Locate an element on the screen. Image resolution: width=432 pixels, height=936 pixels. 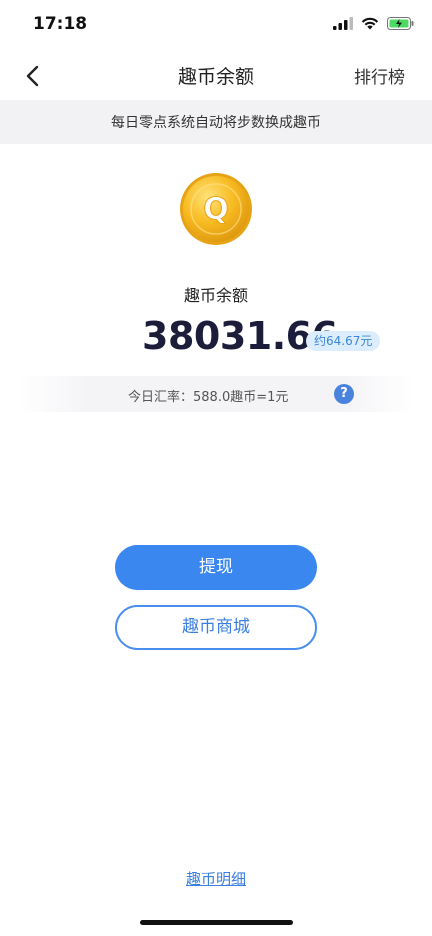
coin-icon: Q is located at coordinates (216, 211).